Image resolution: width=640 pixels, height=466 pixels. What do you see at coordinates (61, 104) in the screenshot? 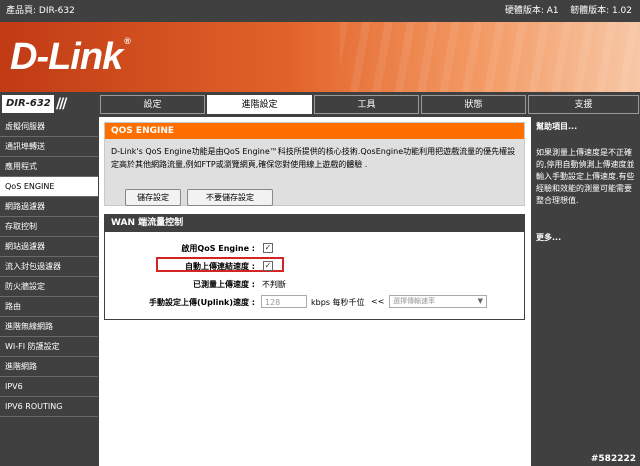
I see `slash-decoration: ///` at bounding box center [61, 104].